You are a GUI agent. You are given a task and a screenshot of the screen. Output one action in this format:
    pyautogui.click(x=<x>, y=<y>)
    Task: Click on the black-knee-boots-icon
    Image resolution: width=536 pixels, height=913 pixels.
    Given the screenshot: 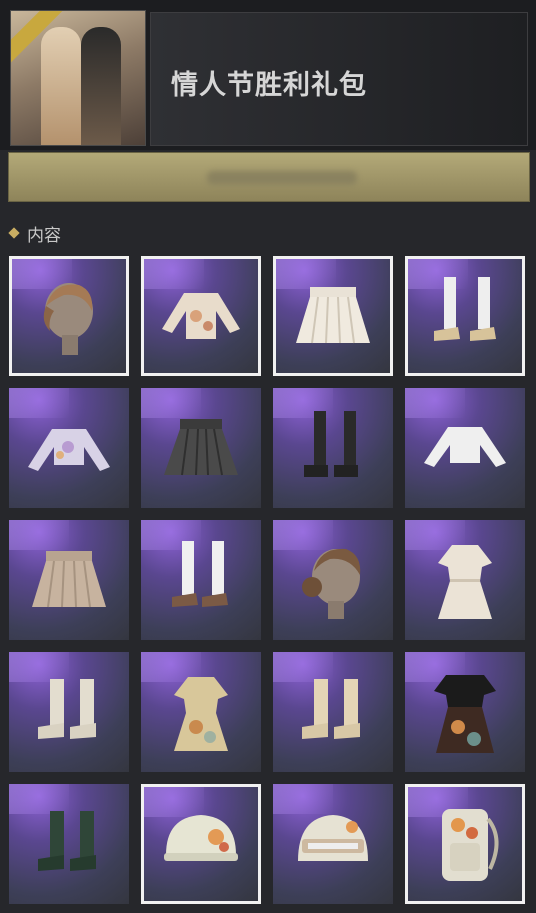 What is the action you would take?
    pyautogui.click(x=331, y=444)
    